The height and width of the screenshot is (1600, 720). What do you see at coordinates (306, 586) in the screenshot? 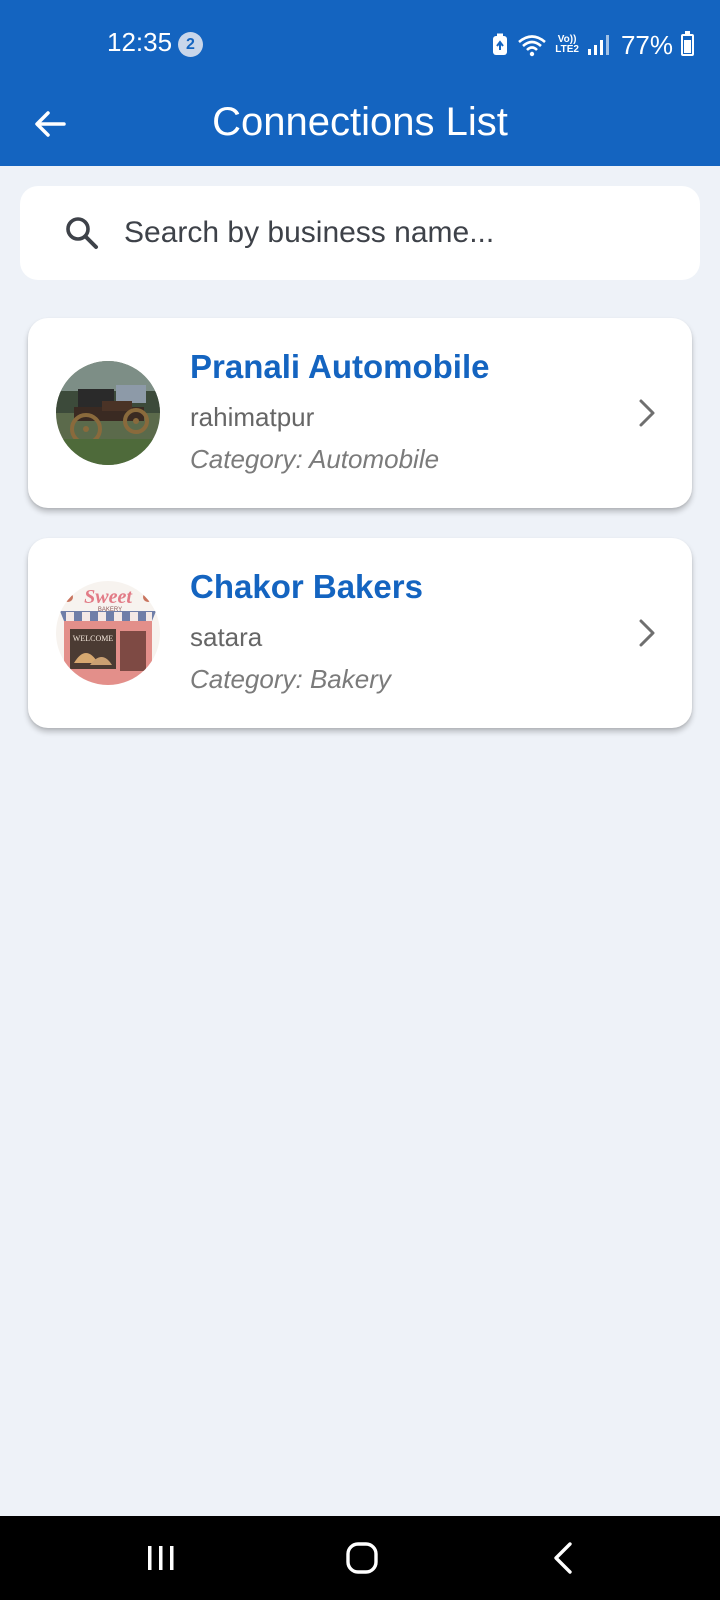
I see `business-name: Chakor Bakers` at bounding box center [306, 586].